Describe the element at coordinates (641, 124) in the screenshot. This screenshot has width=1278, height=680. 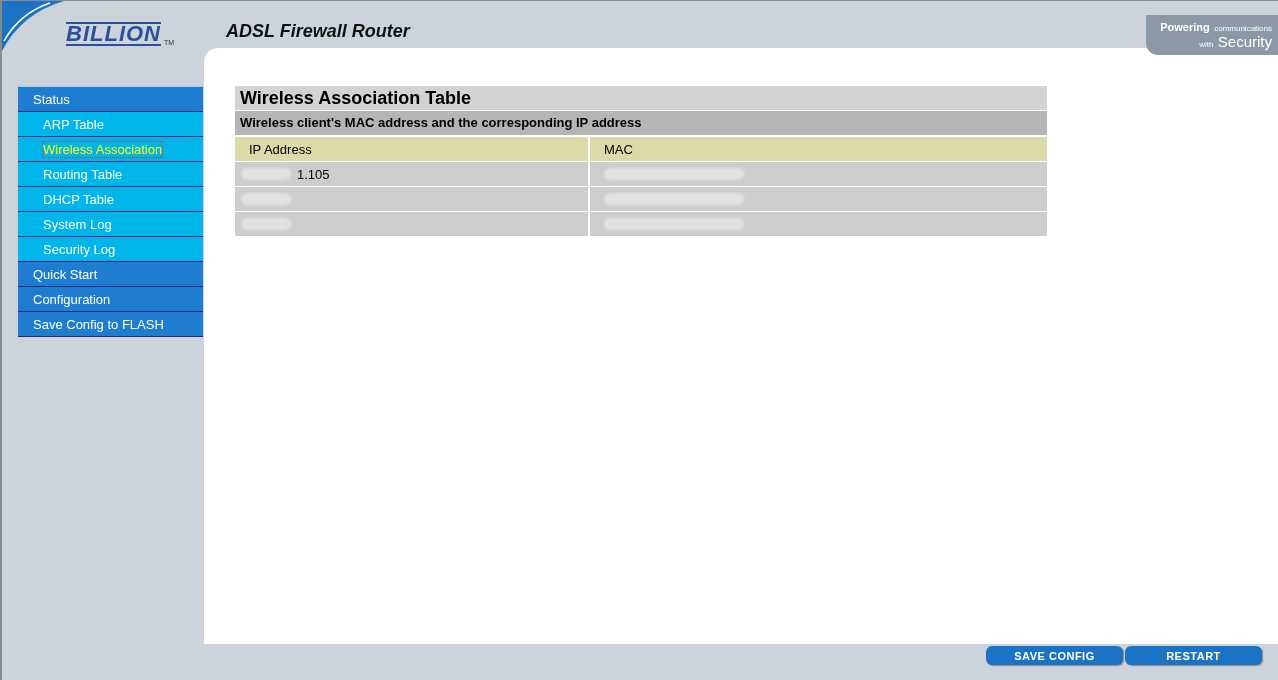
I see `table-subtitle: Wireless client's MAC address and the corresponding IP address` at that location.